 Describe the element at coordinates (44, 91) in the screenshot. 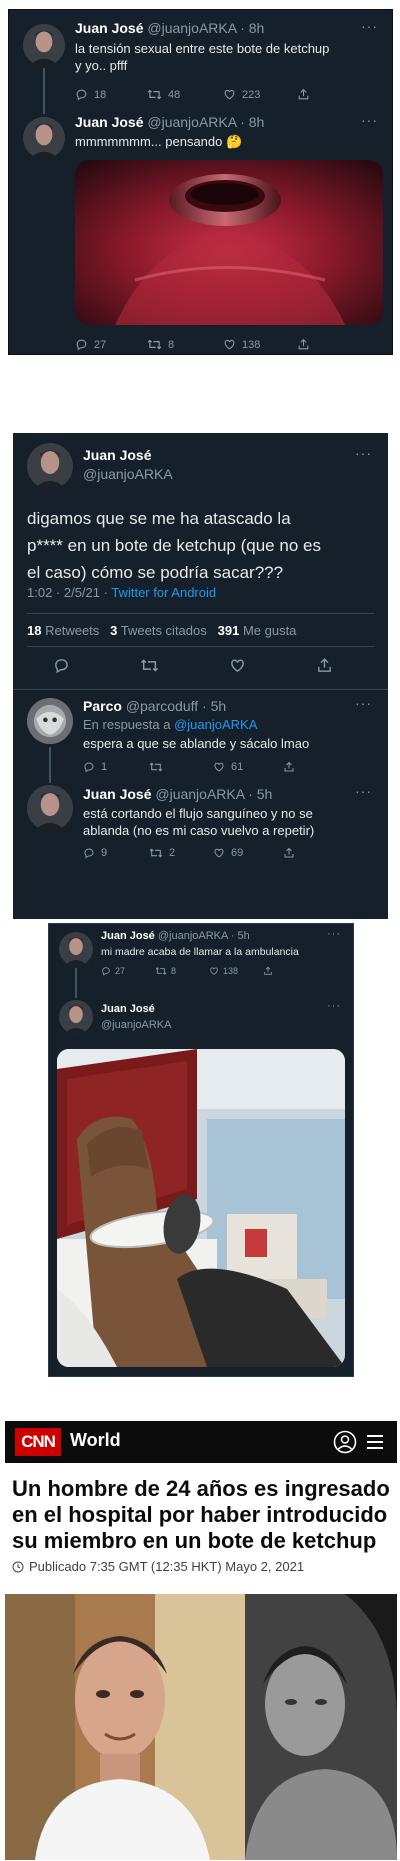

I see `thread-connector` at that location.